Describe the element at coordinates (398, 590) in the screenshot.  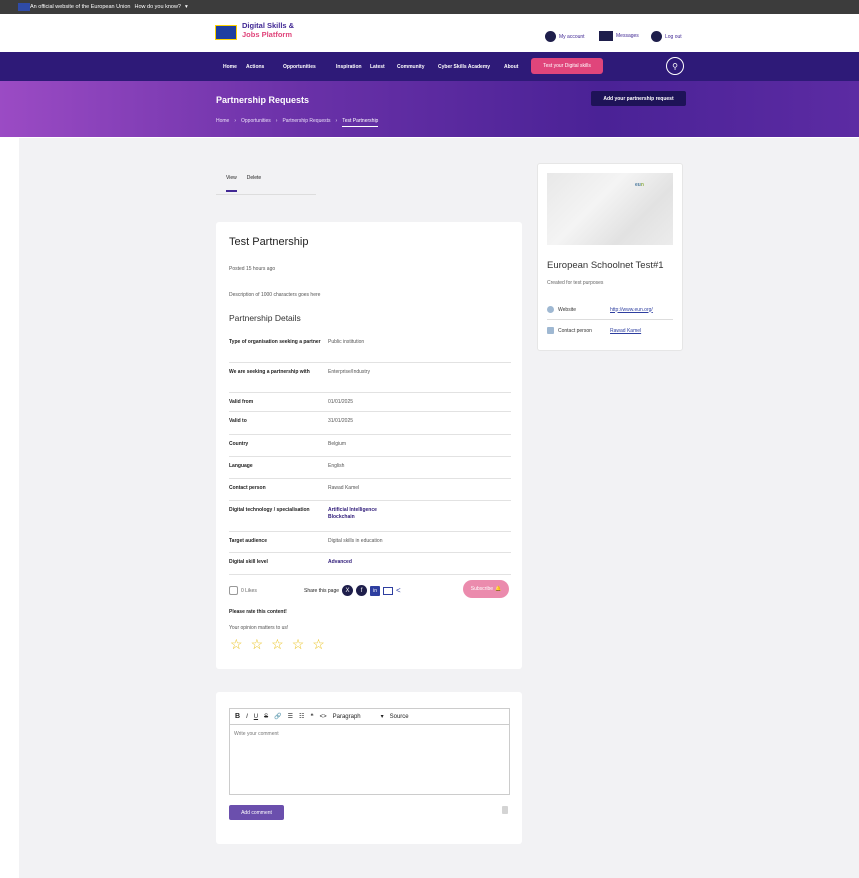
I see `share-icon: <` at that location.